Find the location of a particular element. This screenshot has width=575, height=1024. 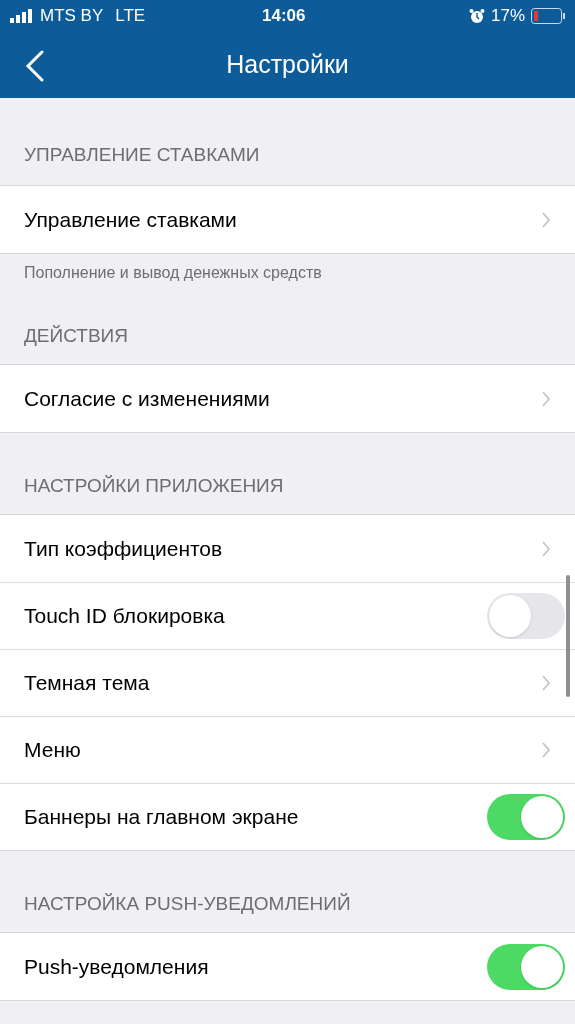

row-label: Тип коэффициентов is located at coordinates (123, 548).